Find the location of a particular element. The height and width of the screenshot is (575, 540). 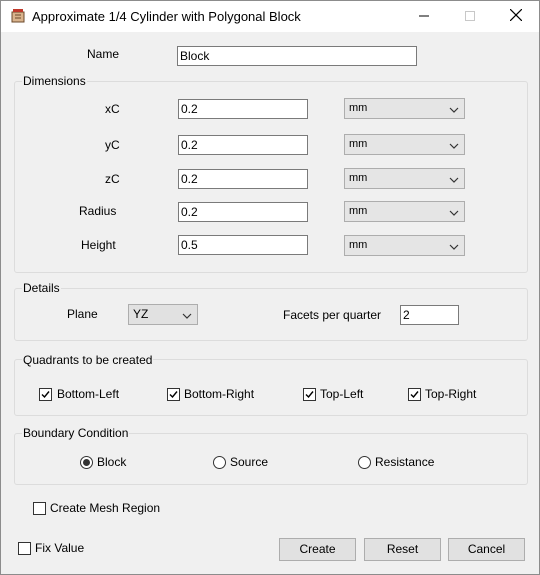

resistance-radio is located at coordinates (364, 462).